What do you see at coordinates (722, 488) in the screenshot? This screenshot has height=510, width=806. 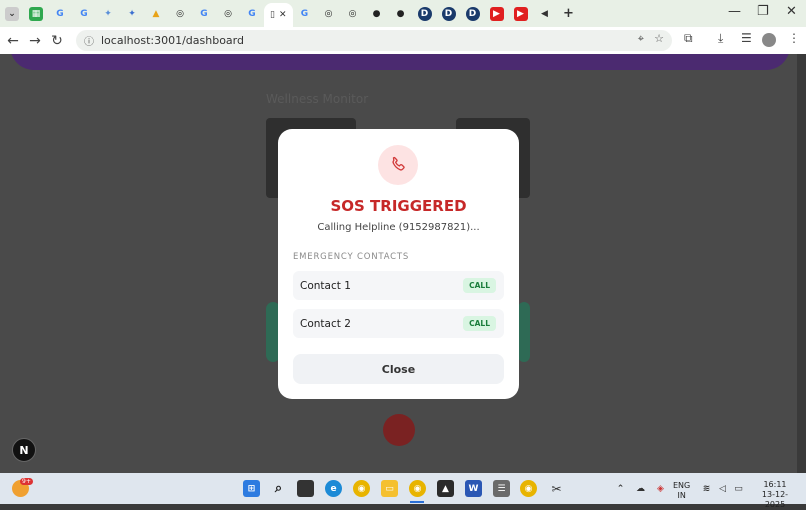 I see `volume-icon: ◁` at bounding box center [722, 488].